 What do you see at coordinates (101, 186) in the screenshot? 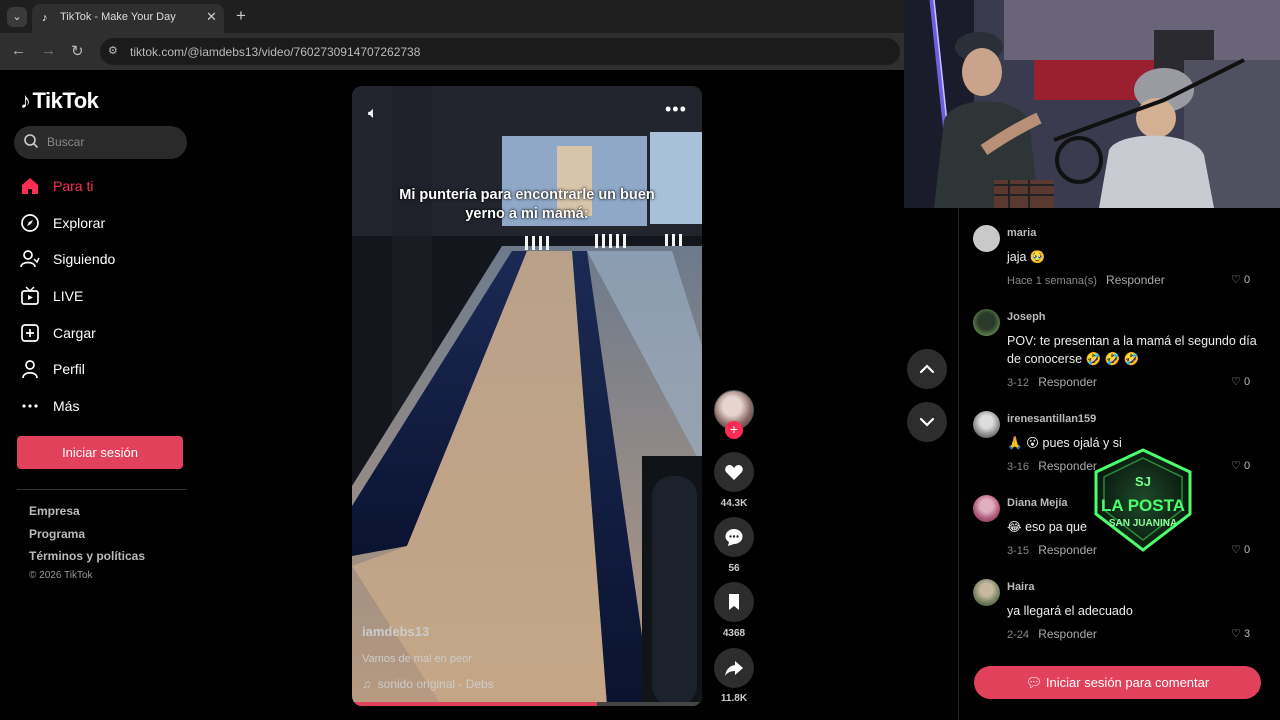
I see `nav-item-para-ti: Para ti` at bounding box center [101, 186].